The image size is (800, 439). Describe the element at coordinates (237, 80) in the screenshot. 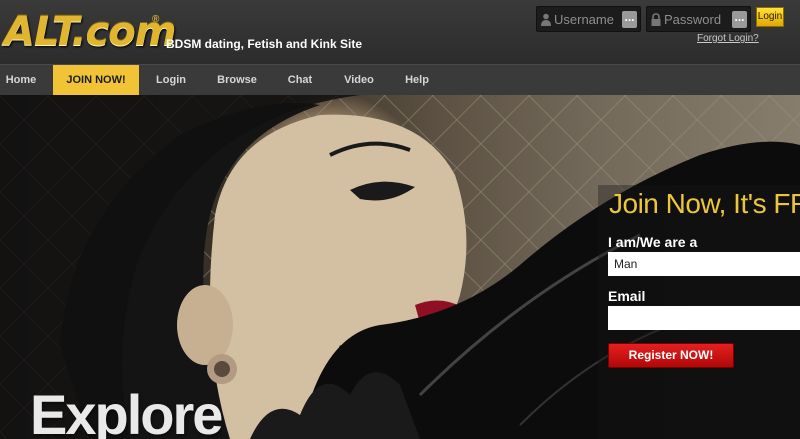

I see `nav-browse: Browse` at that location.